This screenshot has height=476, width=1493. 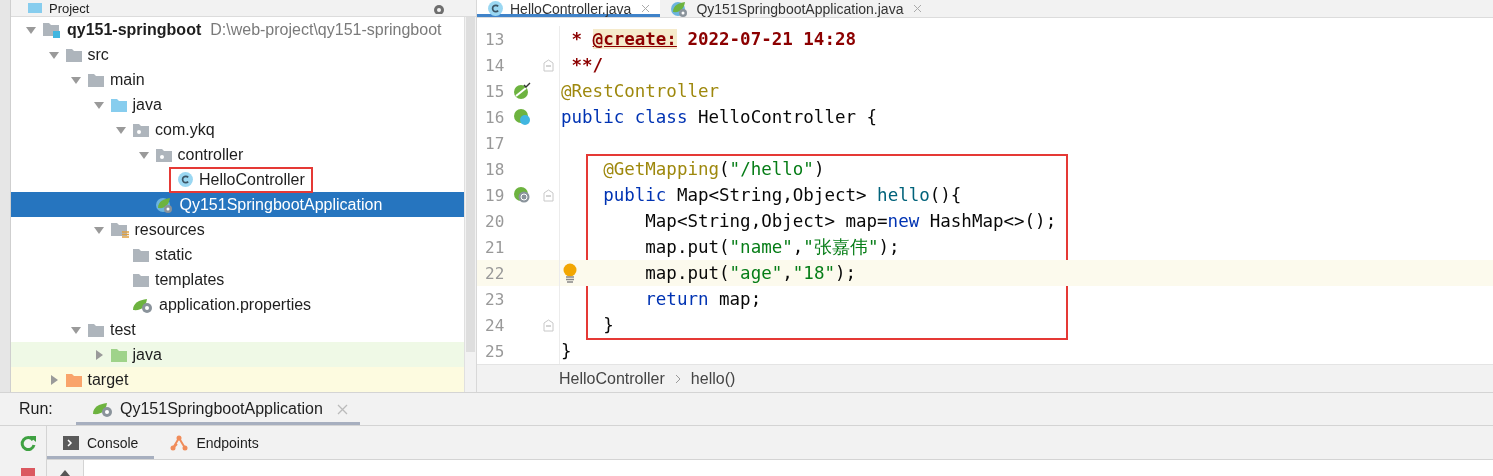 What do you see at coordinates (495, 247) in the screenshot?
I see `line-number: 21` at bounding box center [495, 247].